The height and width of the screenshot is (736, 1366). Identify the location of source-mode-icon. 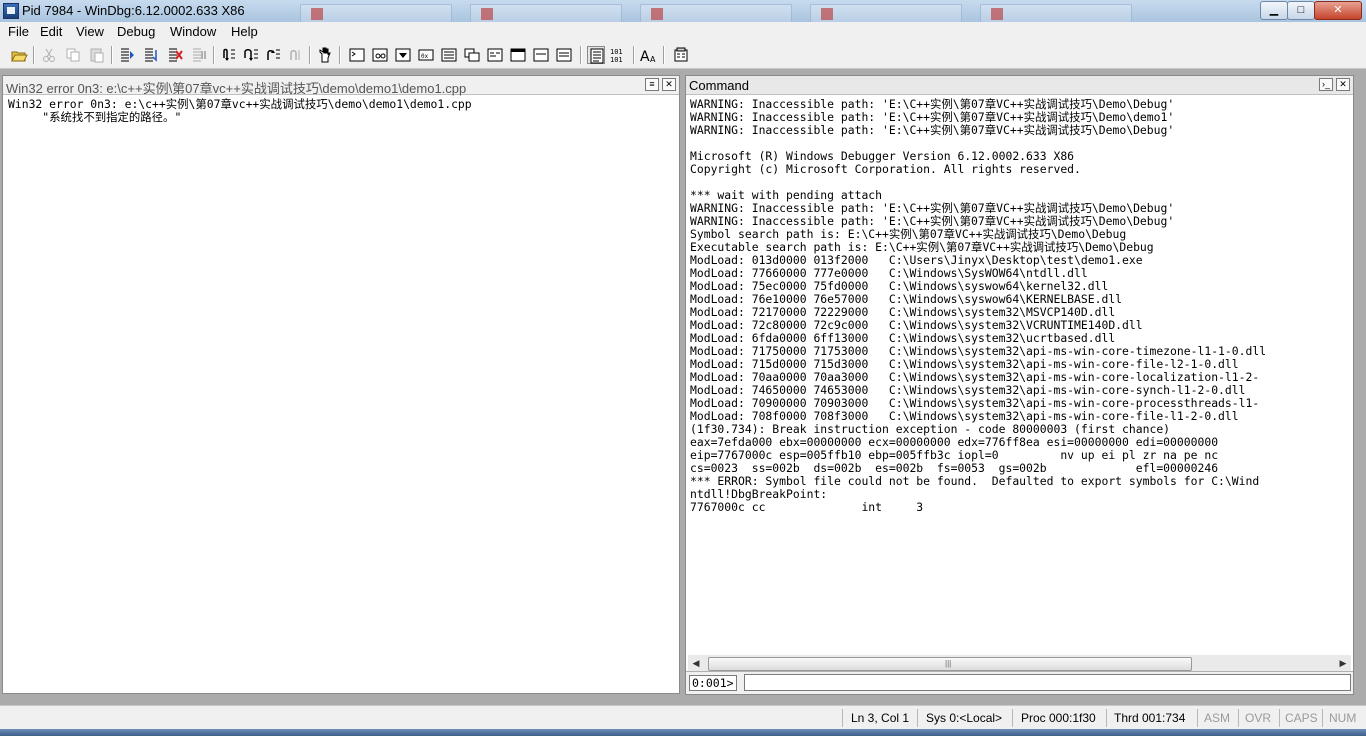
(596, 55).